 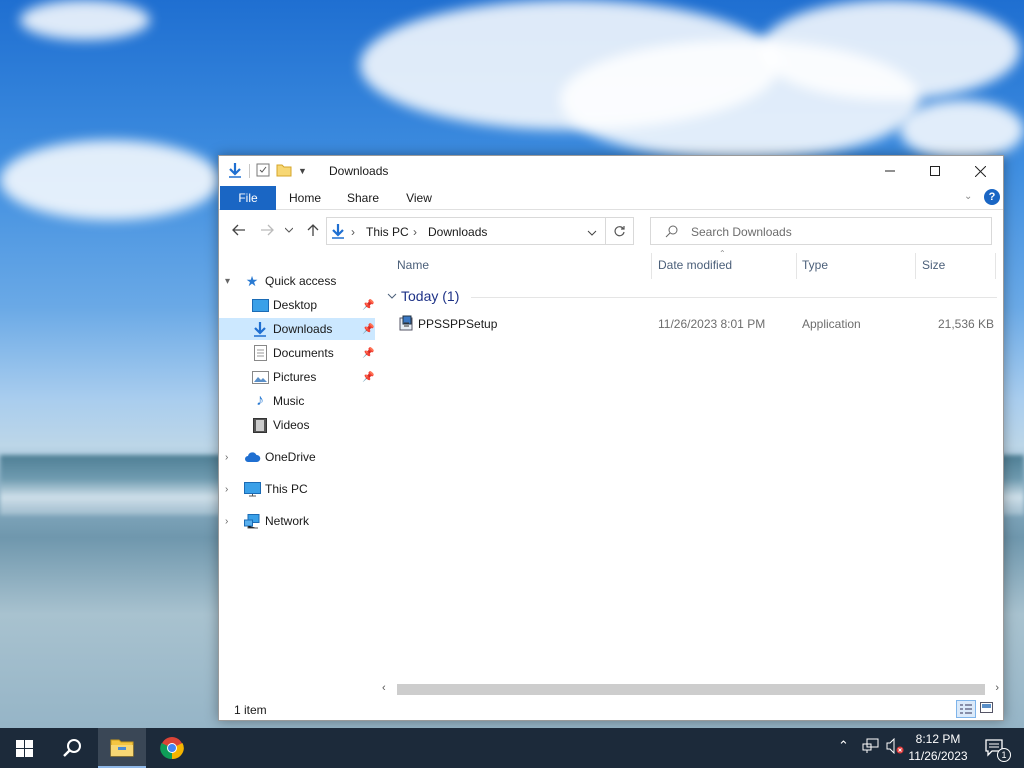 I want to click on tab-file: File, so click(x=248, y=198).